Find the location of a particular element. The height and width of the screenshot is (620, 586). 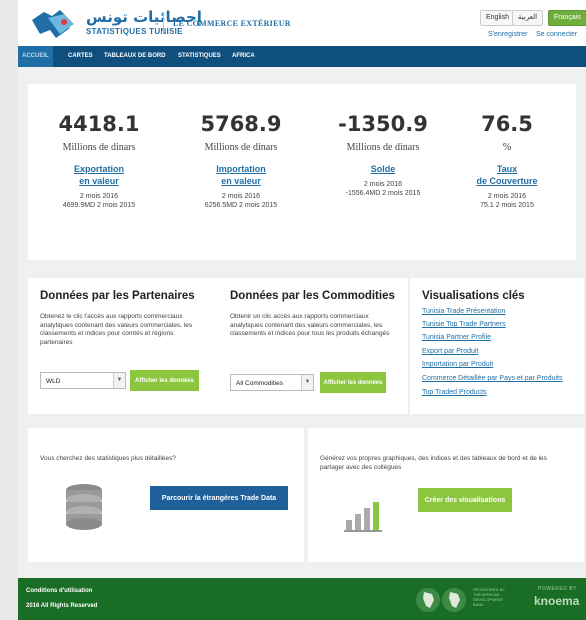

header-divider is located at coordinates (163, 23).